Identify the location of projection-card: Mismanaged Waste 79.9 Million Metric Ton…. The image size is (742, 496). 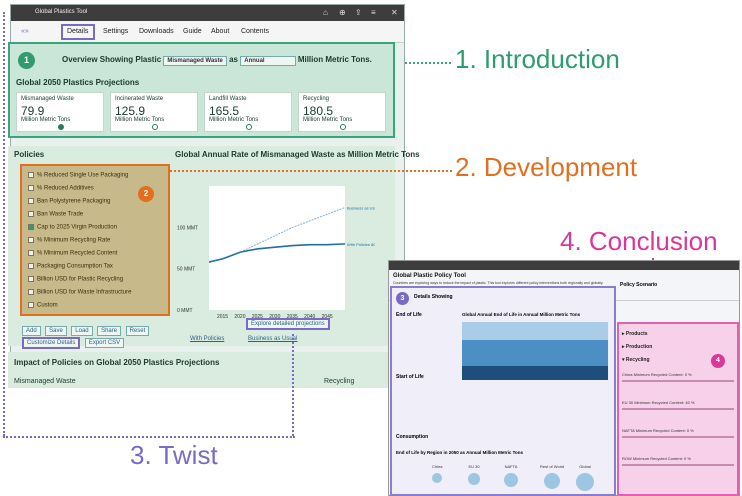
(60, 112).